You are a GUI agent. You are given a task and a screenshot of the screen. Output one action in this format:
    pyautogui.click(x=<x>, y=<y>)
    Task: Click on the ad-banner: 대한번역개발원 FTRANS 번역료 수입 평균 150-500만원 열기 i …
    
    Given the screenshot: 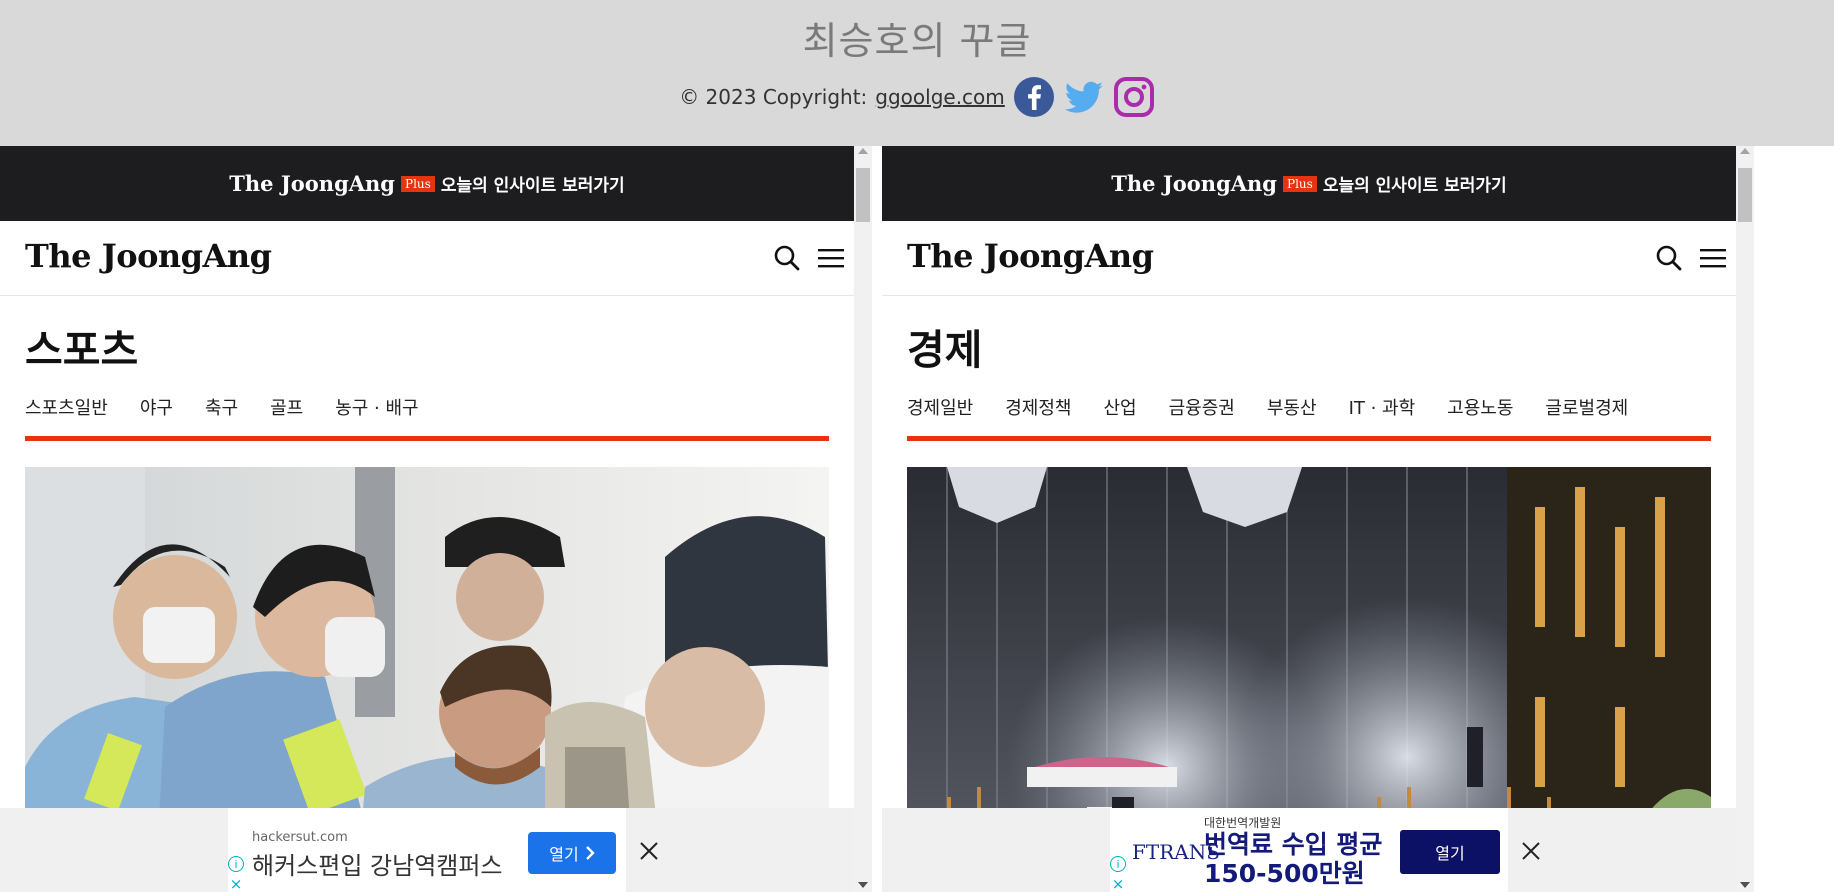 What is the action you would take?
    pyautogui.click(x=1309, y=850)
    